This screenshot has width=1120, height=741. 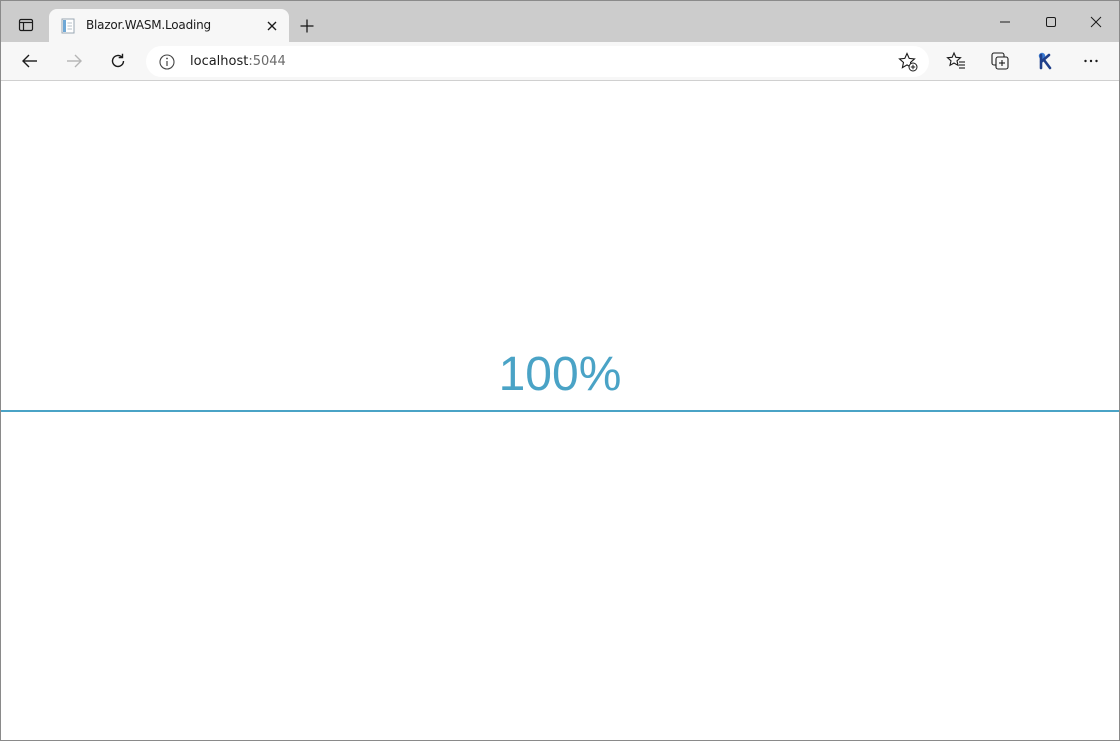 I want to click on tab-actions-icon, so click(x=26, y=25).